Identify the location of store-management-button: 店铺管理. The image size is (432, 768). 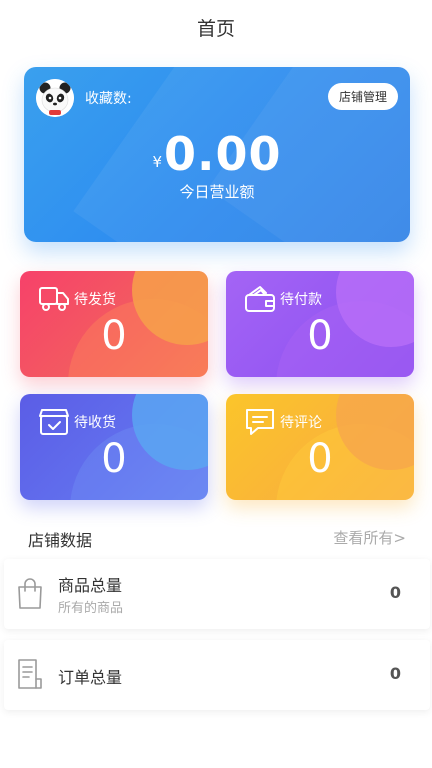
(363, 96).